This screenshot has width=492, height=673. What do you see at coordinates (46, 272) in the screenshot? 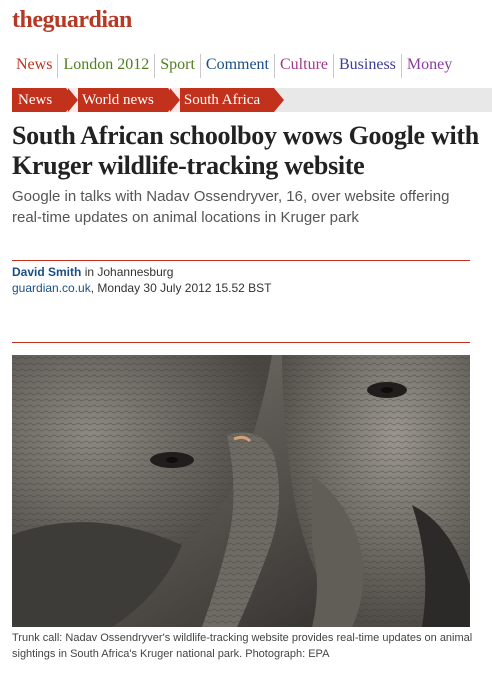
I see `author-link: David Smith` at bounding box center [46, 272].